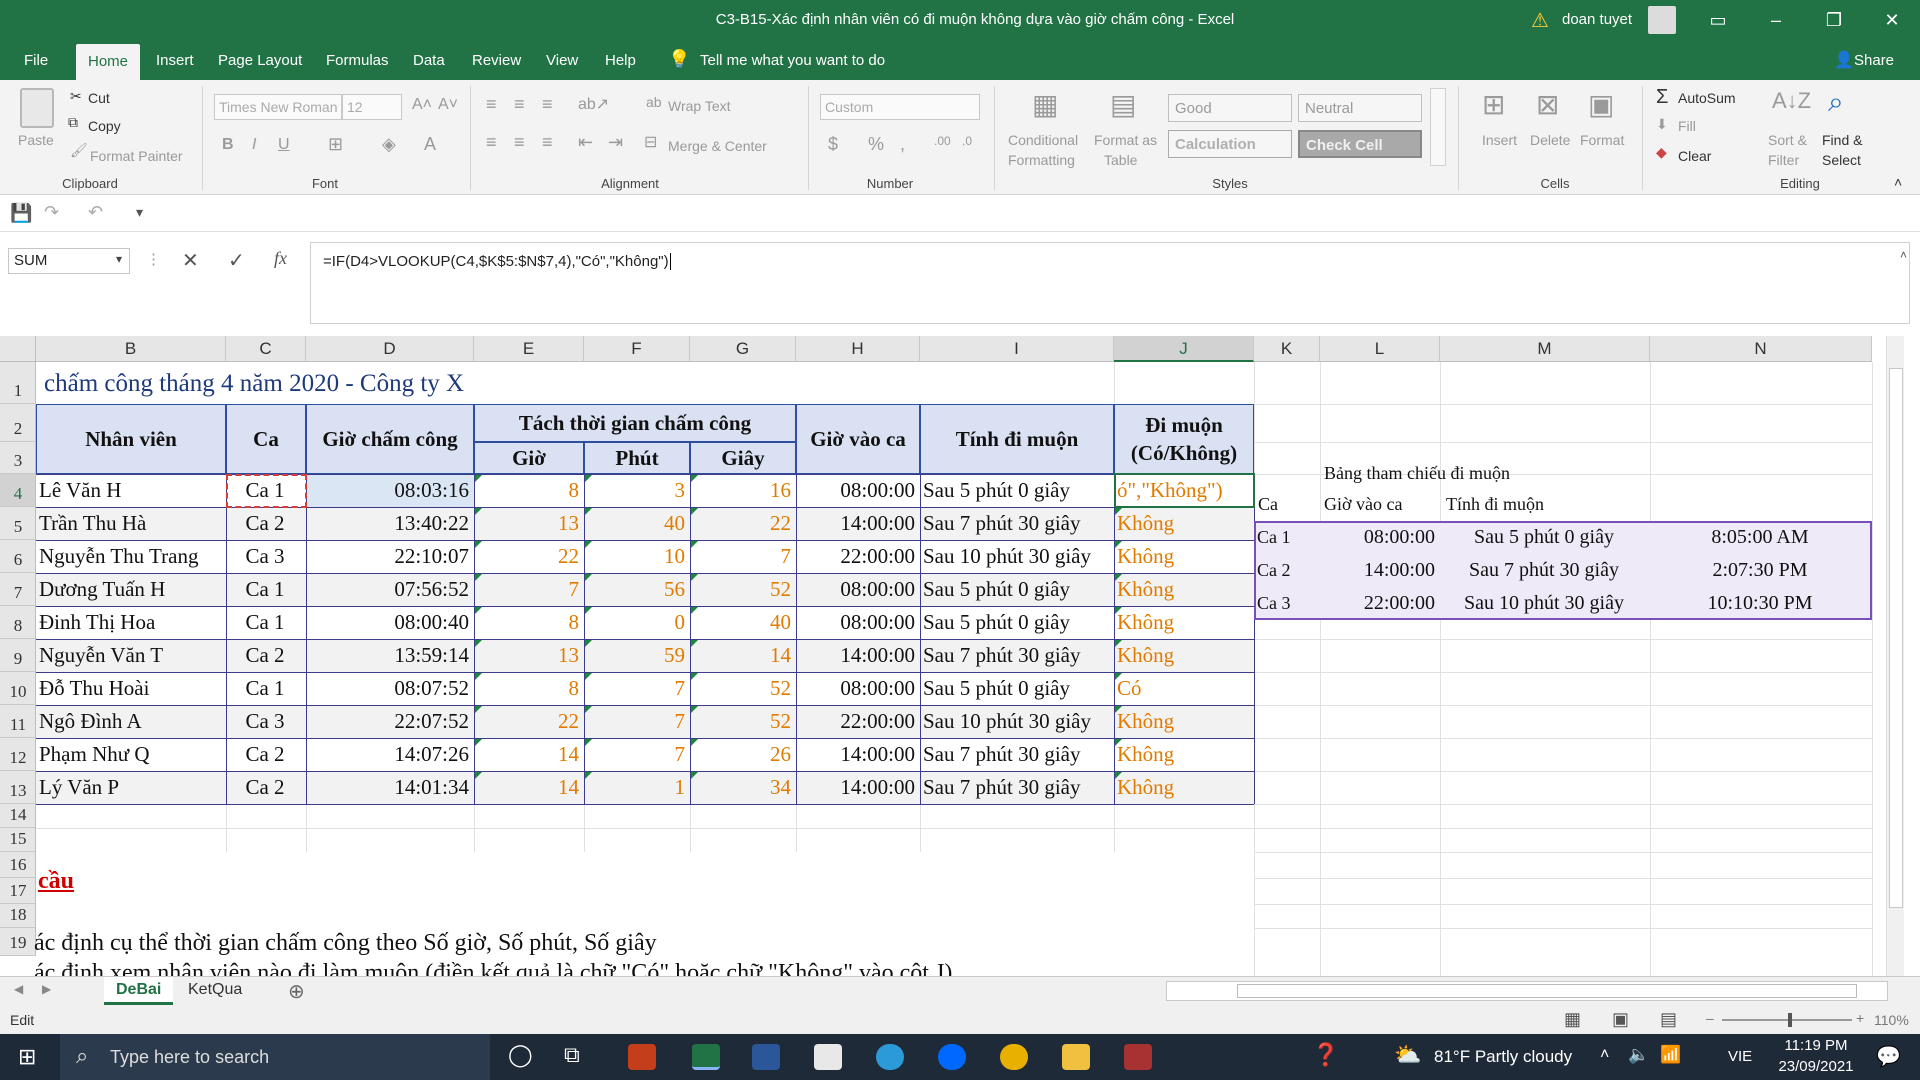 The height and width of the screenshot is (1080, 1920). I want to click on sheet-tab-ketqua: KetQua, so click(215, 991).